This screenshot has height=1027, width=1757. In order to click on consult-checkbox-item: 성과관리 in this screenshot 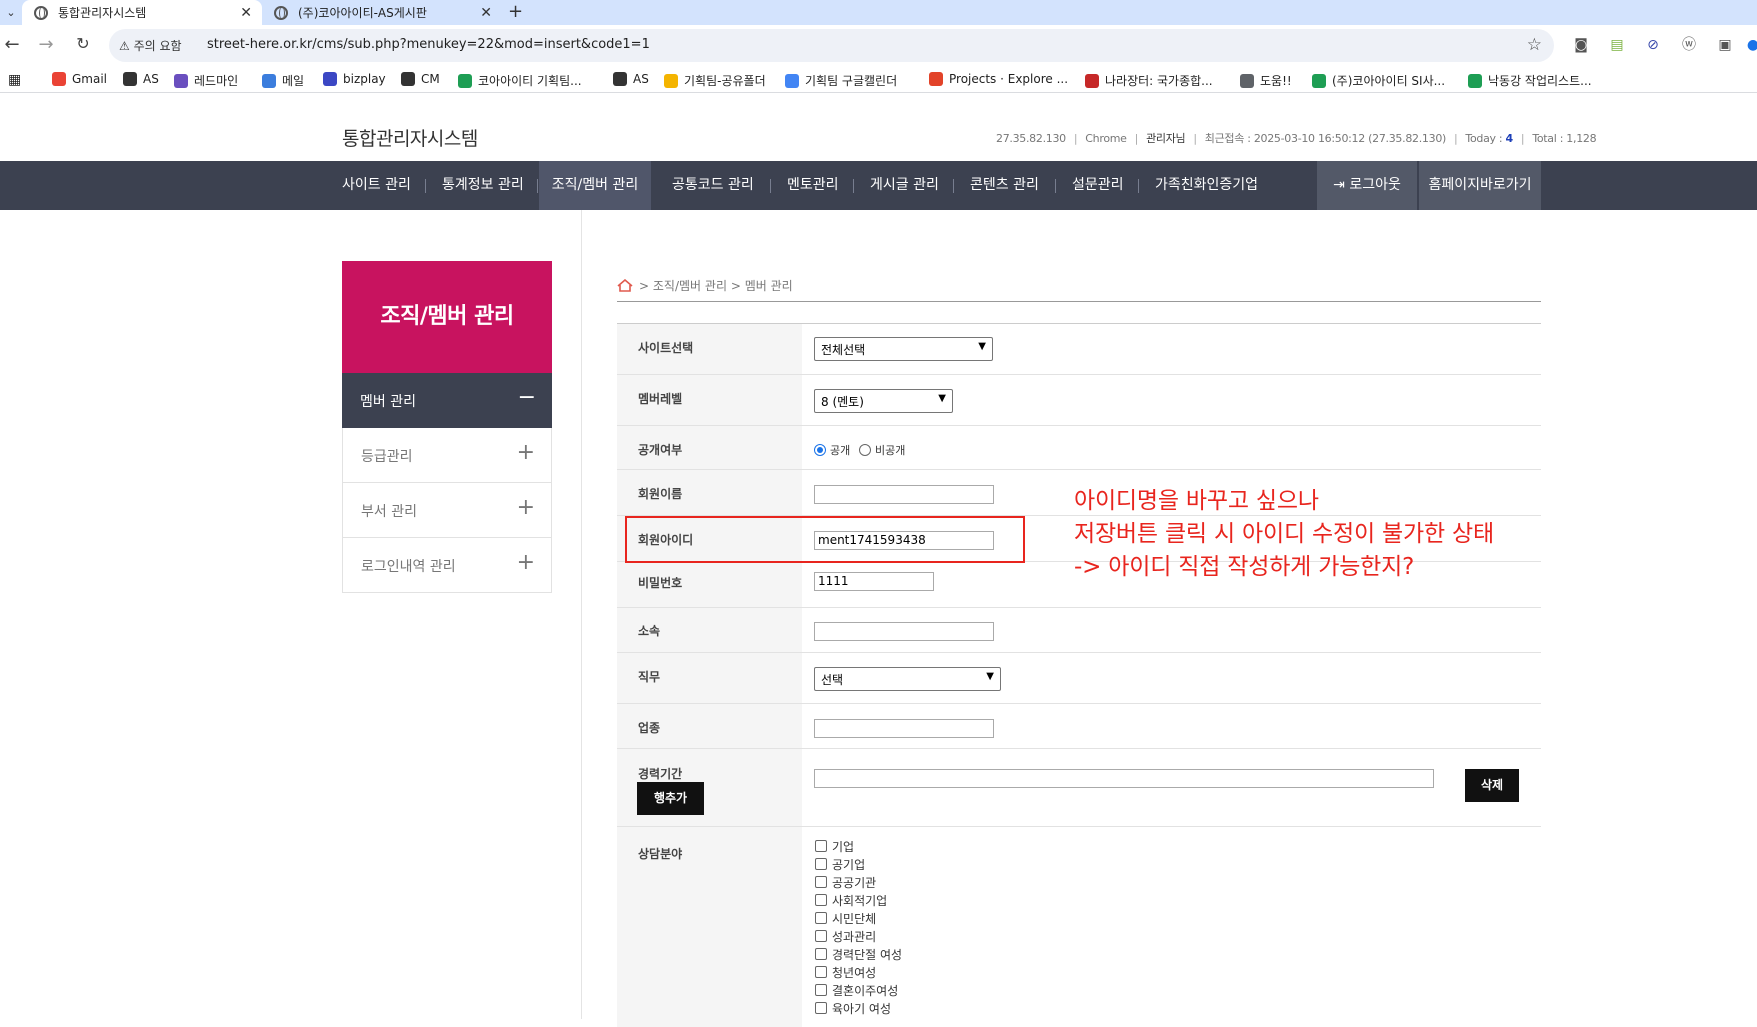, I will do `click(858, 936)`.